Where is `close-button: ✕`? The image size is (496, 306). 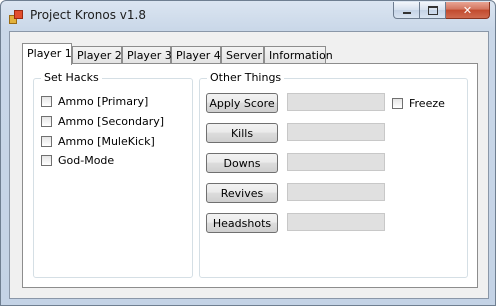
close-button: ✕ is located at coordinates (468, 10).